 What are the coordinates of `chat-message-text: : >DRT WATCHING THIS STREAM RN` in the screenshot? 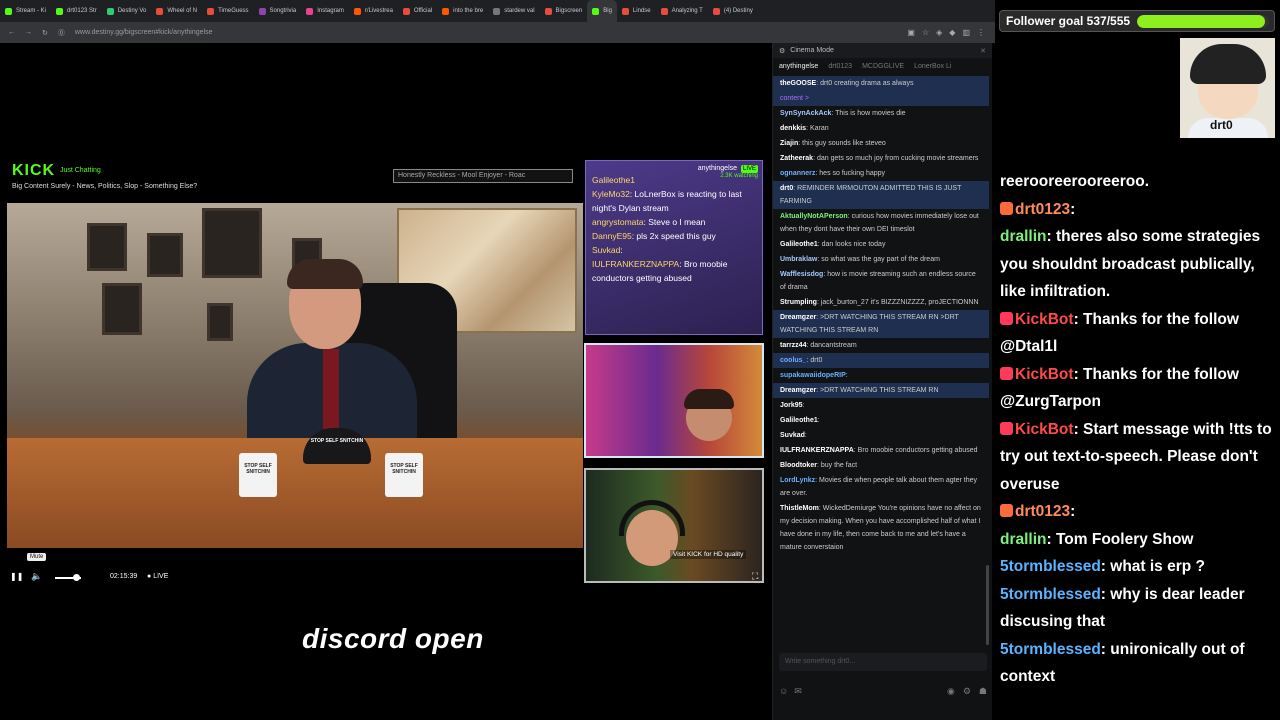 It's located at (877, 390).